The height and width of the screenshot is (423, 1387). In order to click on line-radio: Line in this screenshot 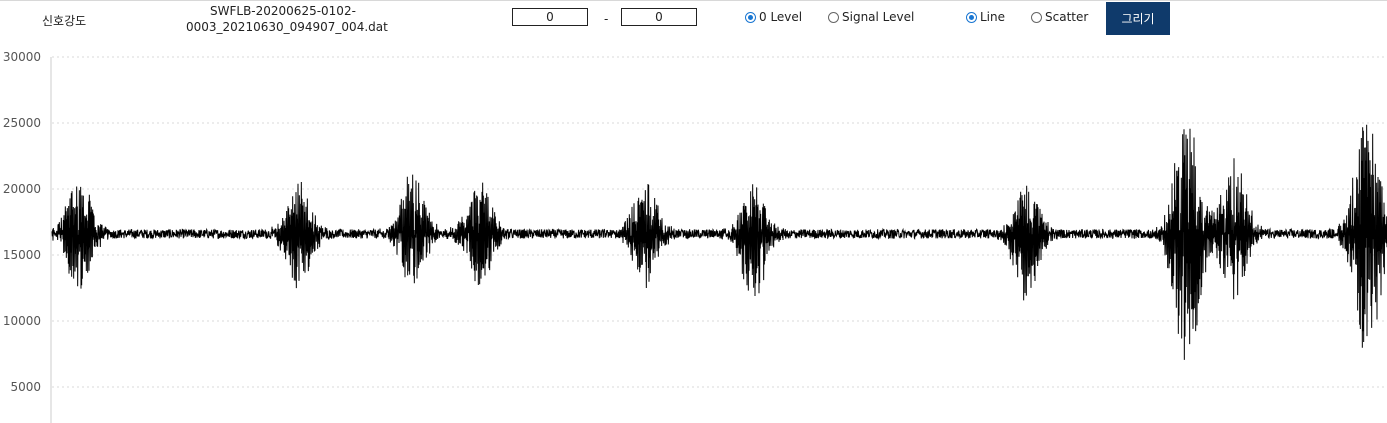, I will do `click(985, 17)`.